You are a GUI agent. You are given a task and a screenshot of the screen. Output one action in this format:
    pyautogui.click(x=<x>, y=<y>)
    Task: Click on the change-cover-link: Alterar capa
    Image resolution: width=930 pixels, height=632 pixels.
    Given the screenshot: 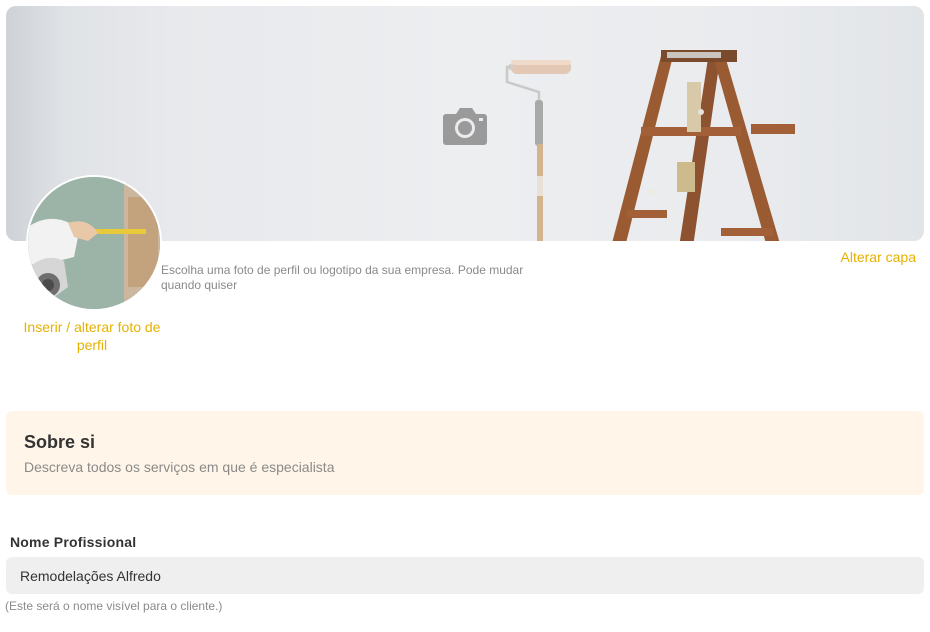 What is the action you would take?
    pyautogui.click(x=878, y=257)
    